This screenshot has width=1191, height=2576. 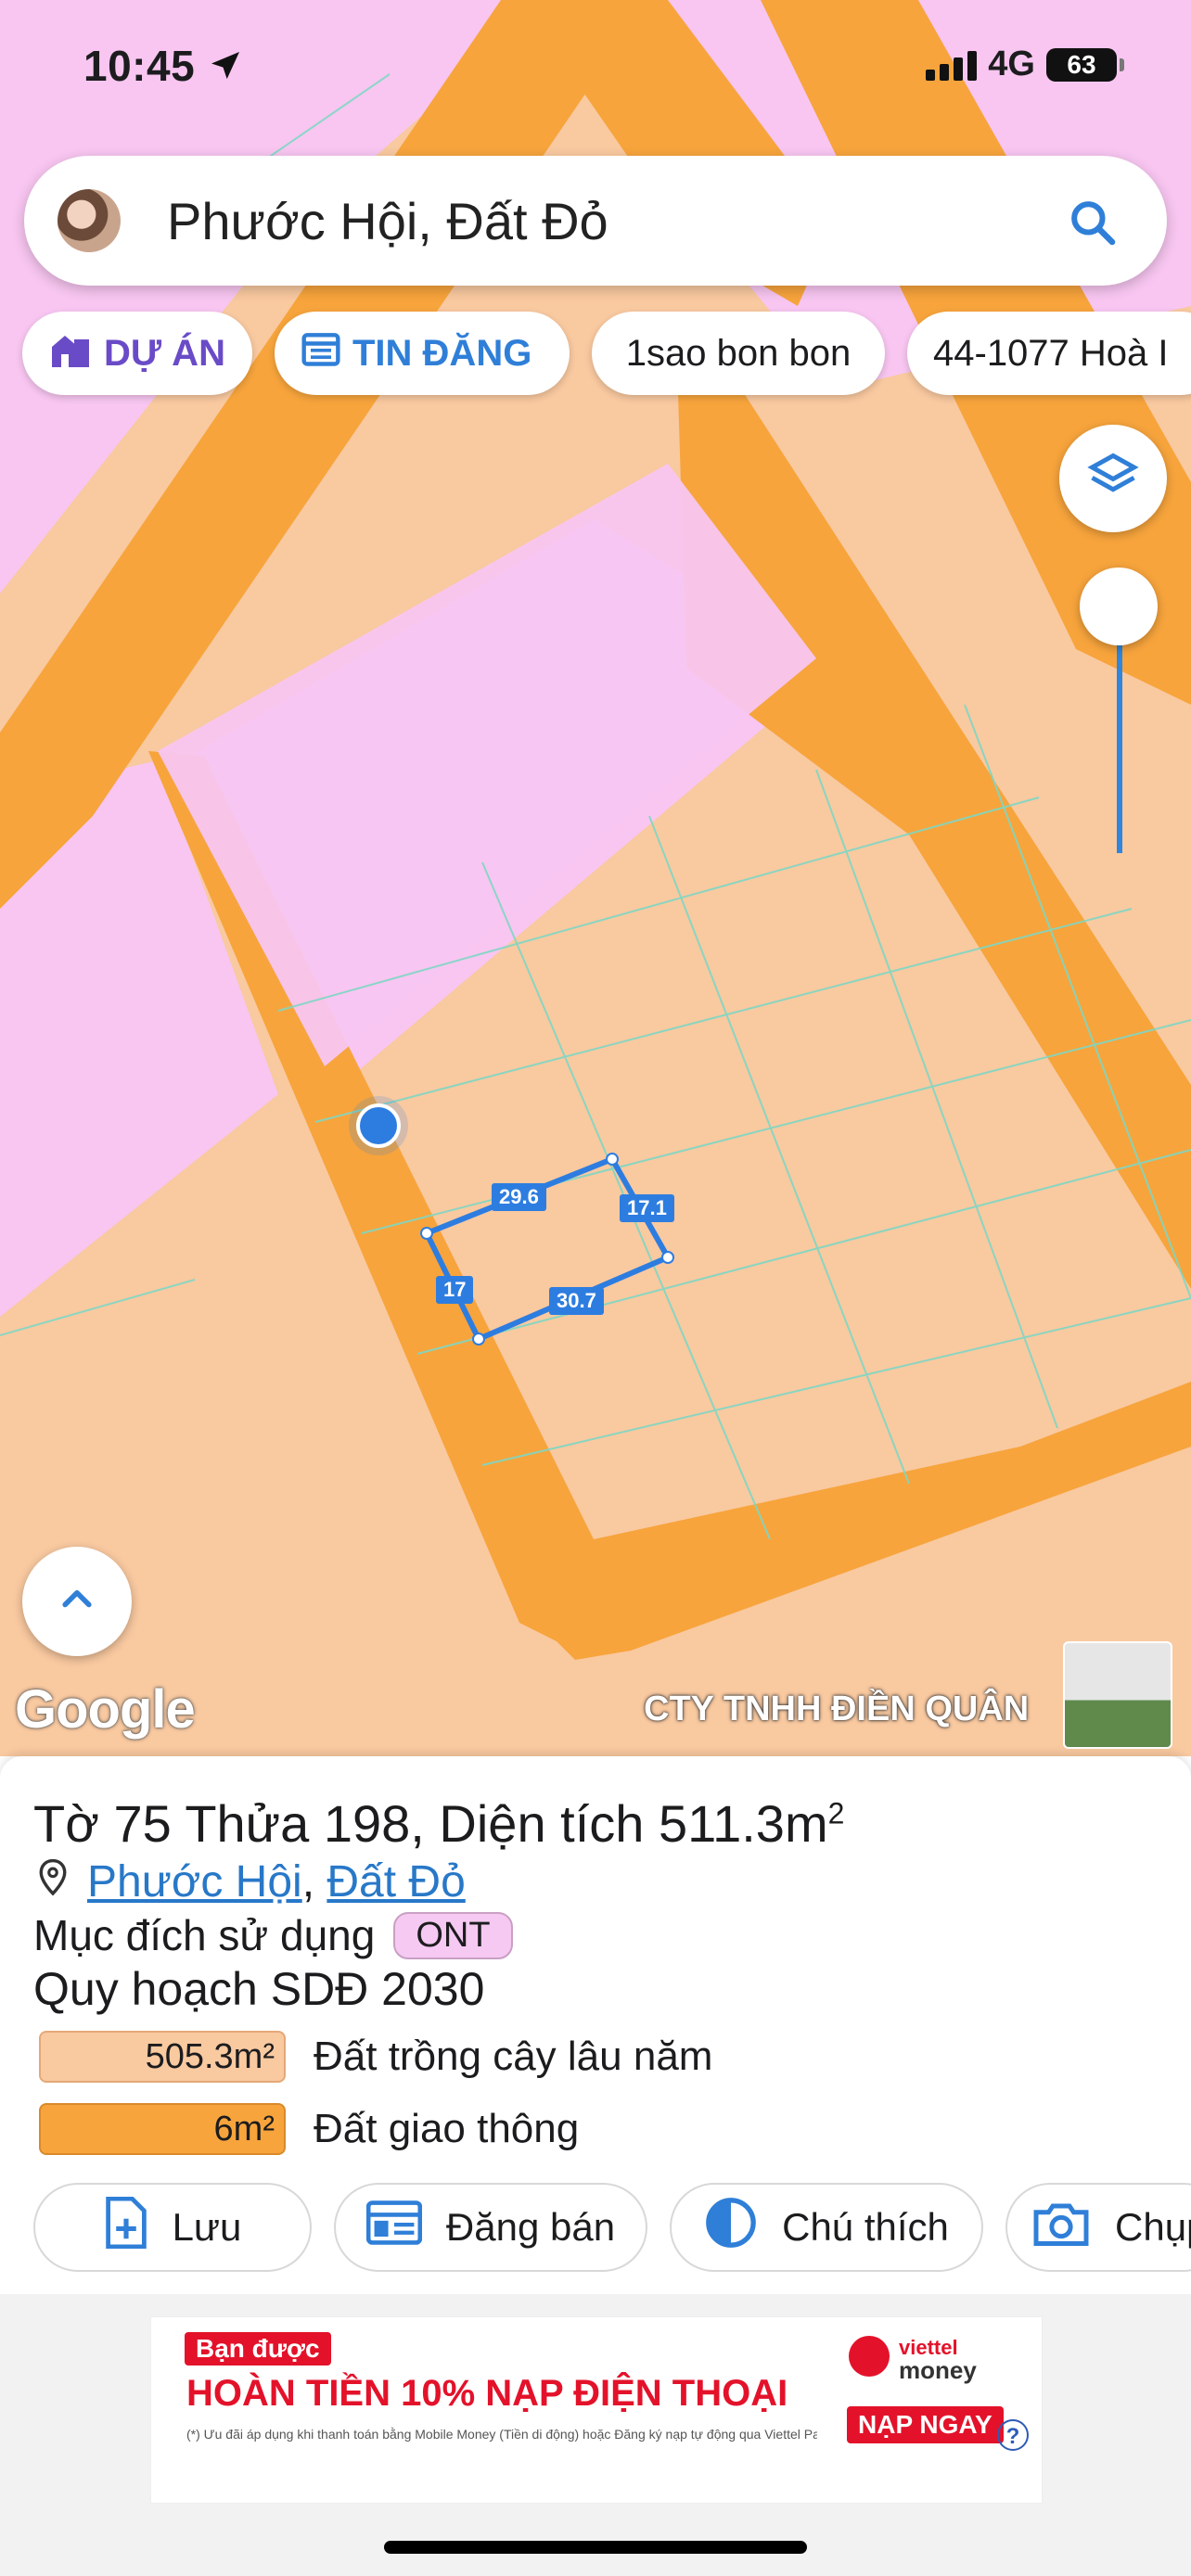 What do you see at coordinates (731, 2227) in the screenshot?
I see `contrast-icon` at bounding box center [731, 2227].